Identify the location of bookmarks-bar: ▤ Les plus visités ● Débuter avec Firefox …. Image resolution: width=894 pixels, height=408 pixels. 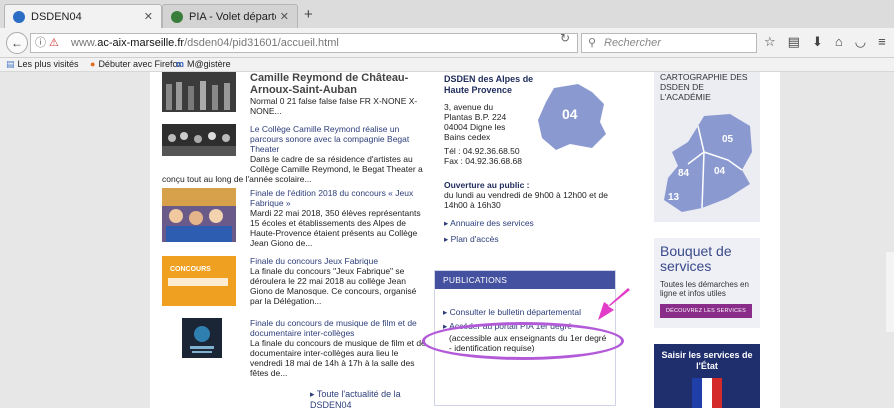
(447, 65).